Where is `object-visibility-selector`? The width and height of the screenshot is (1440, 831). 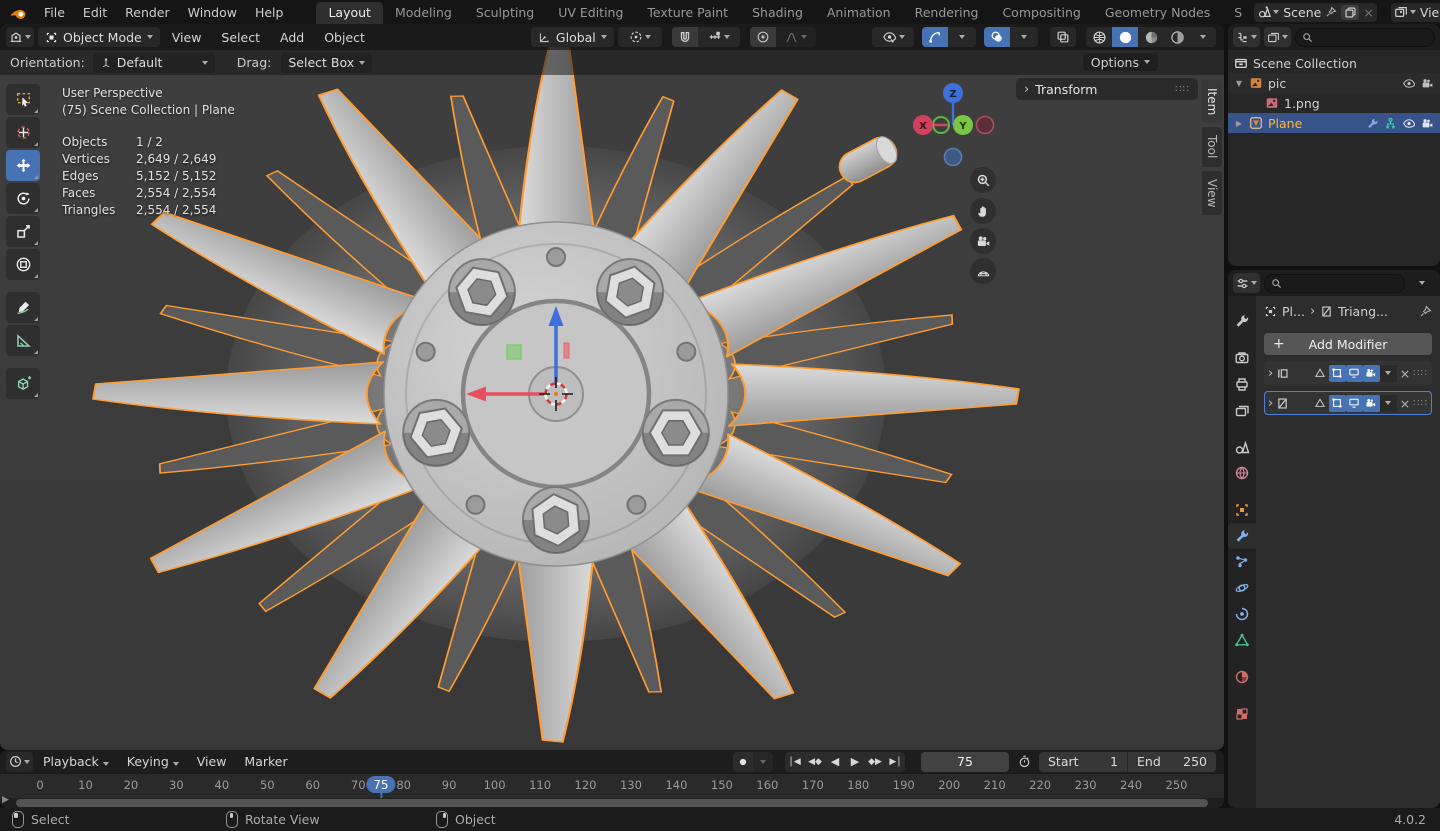 object-visibility-selector is located at coordinates (893, 37).